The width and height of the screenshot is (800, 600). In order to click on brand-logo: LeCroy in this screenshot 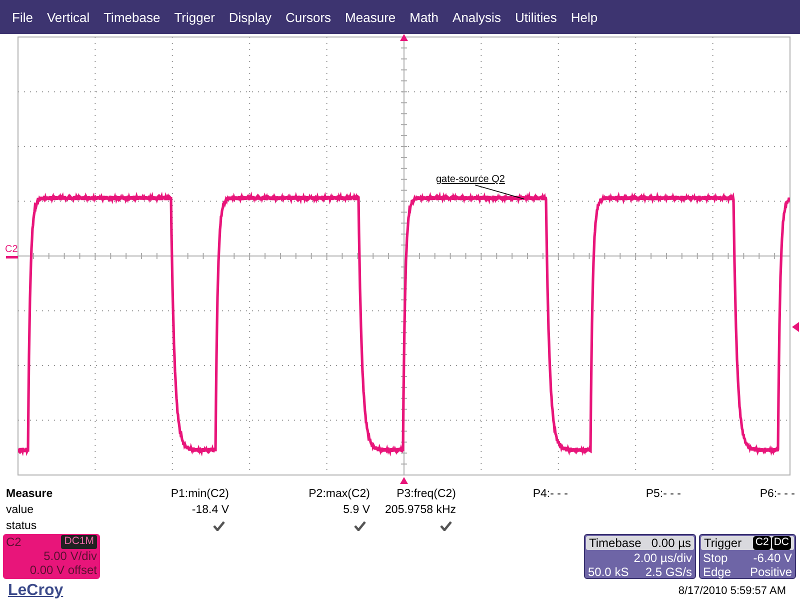, I will do `click(36, 591)`.